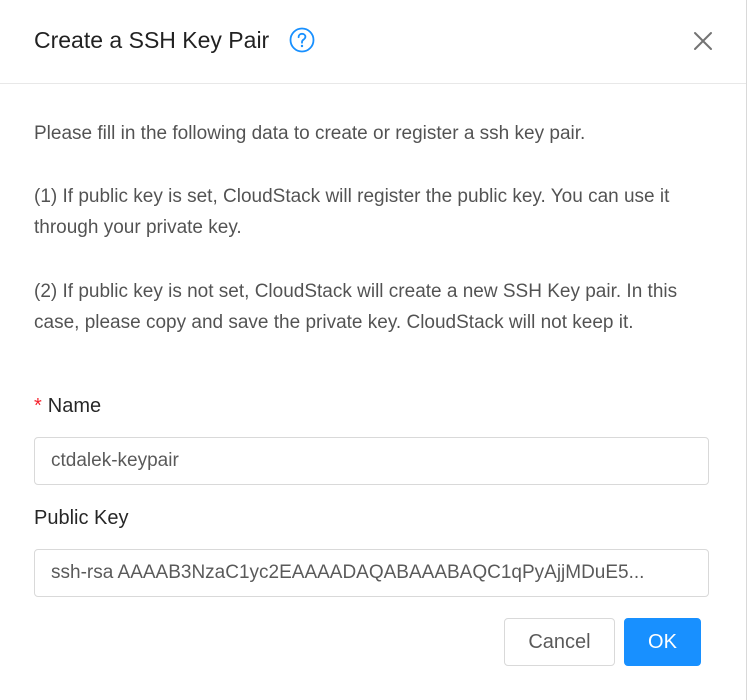 Image resolution: width=747 pixels, height=700 pixels. What do you see at coordinates (371, 461) in the screenshot?
I see `name-input: ctdalek-keypair` at bounding box center [371, 461].